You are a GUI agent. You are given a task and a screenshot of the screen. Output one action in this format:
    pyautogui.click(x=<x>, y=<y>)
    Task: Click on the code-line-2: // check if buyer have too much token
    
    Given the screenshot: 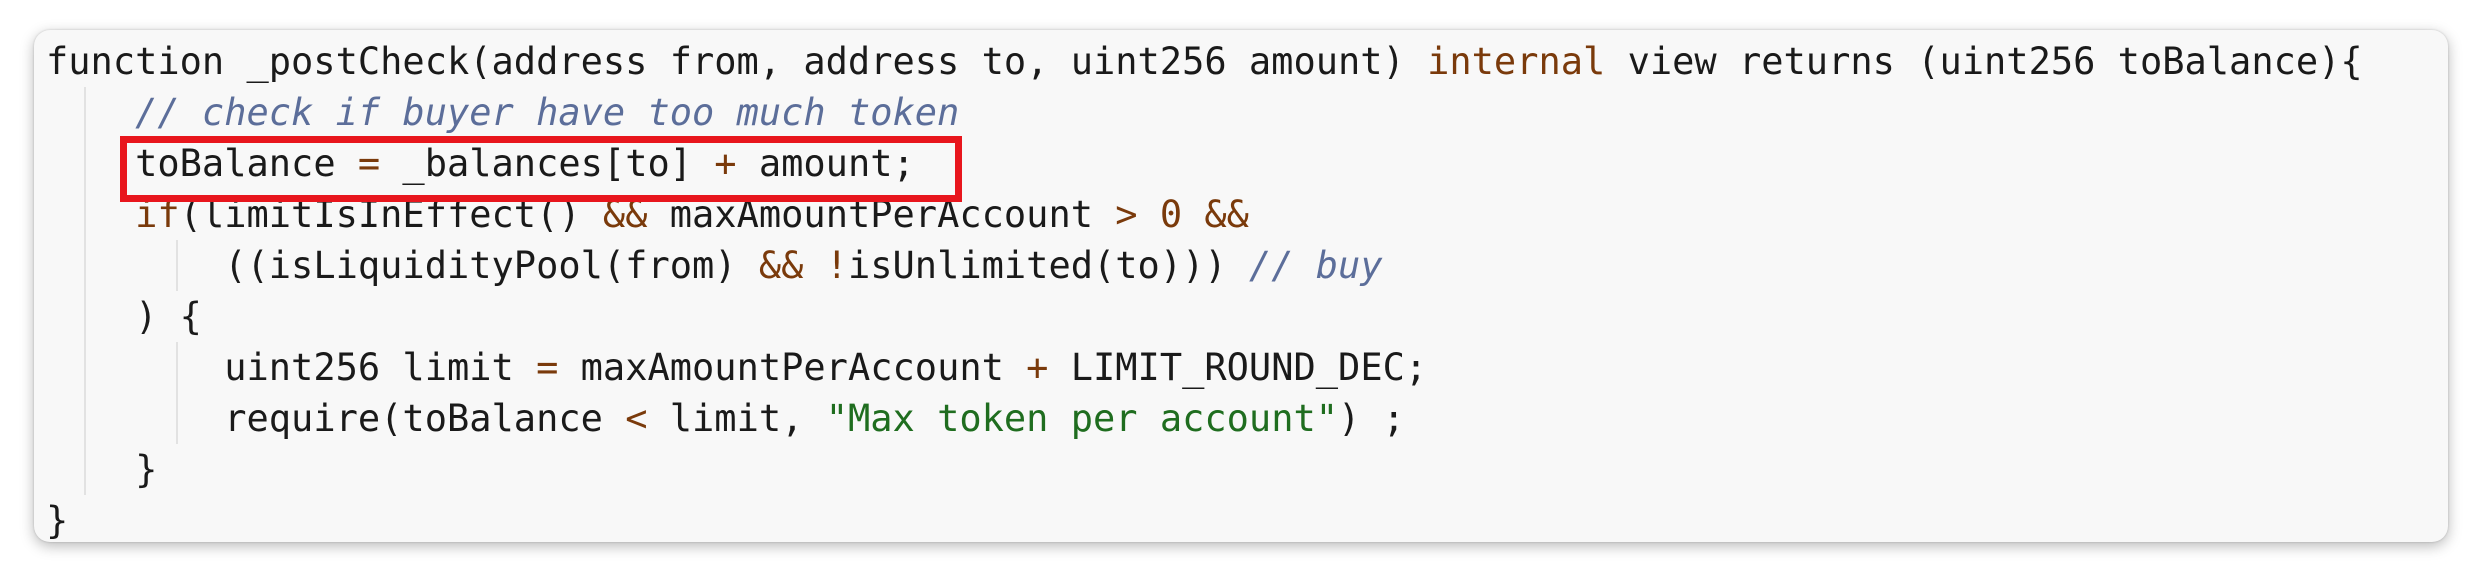 What is the action you would take?
    pyautogui.click(x=1204, y=112)
    